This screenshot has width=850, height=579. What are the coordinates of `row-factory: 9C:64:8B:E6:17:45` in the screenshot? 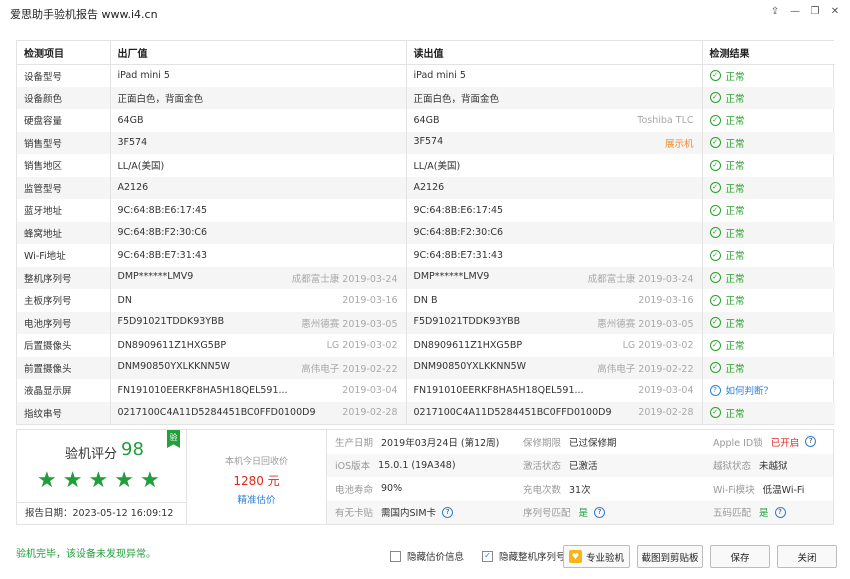 It's located at (257, 210).